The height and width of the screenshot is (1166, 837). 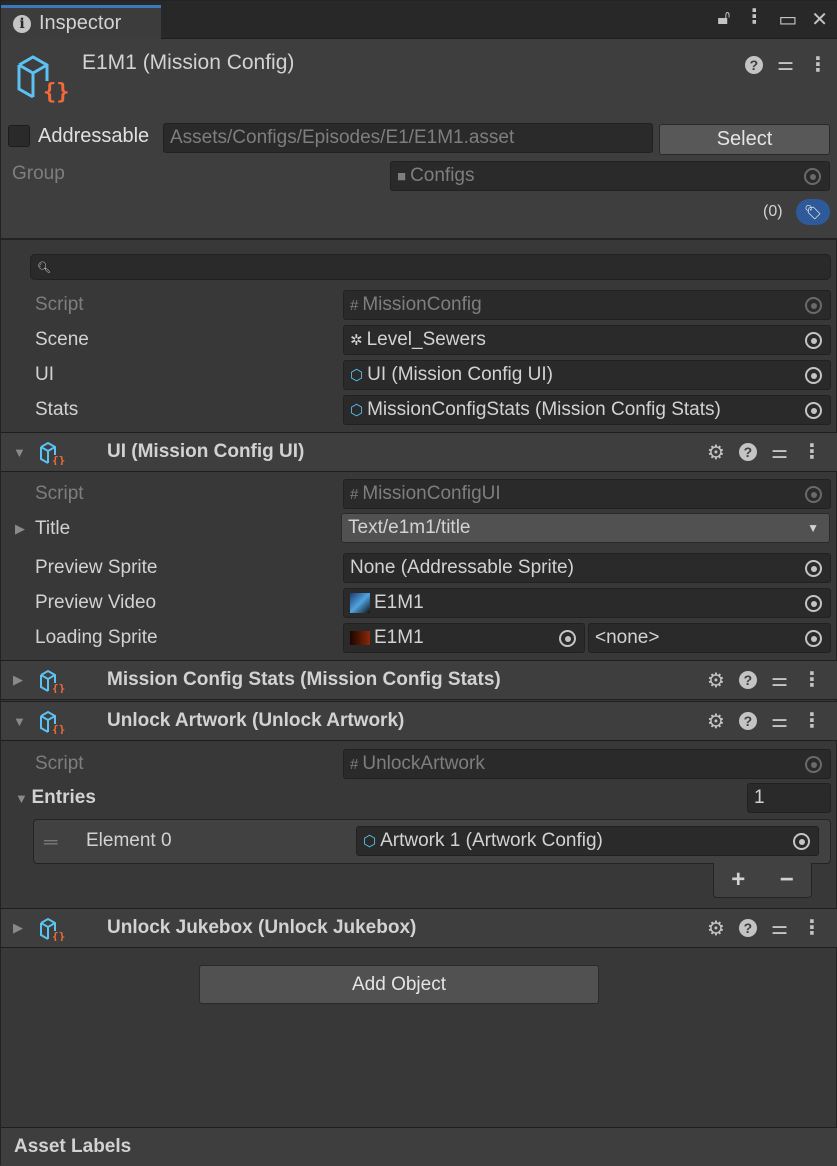 What do you see at coordinates (44, 374) in the screenshot?
I see `field-label: UI` at bounding box center [44, 374].